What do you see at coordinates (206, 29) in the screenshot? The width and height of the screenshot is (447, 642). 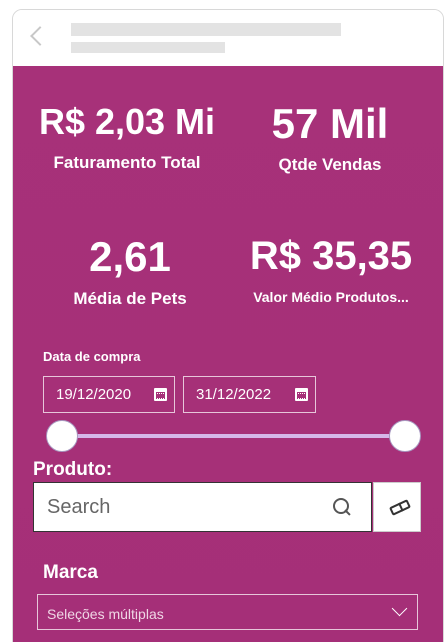 I see `title-placeholder` at bounding box center [206, 29].